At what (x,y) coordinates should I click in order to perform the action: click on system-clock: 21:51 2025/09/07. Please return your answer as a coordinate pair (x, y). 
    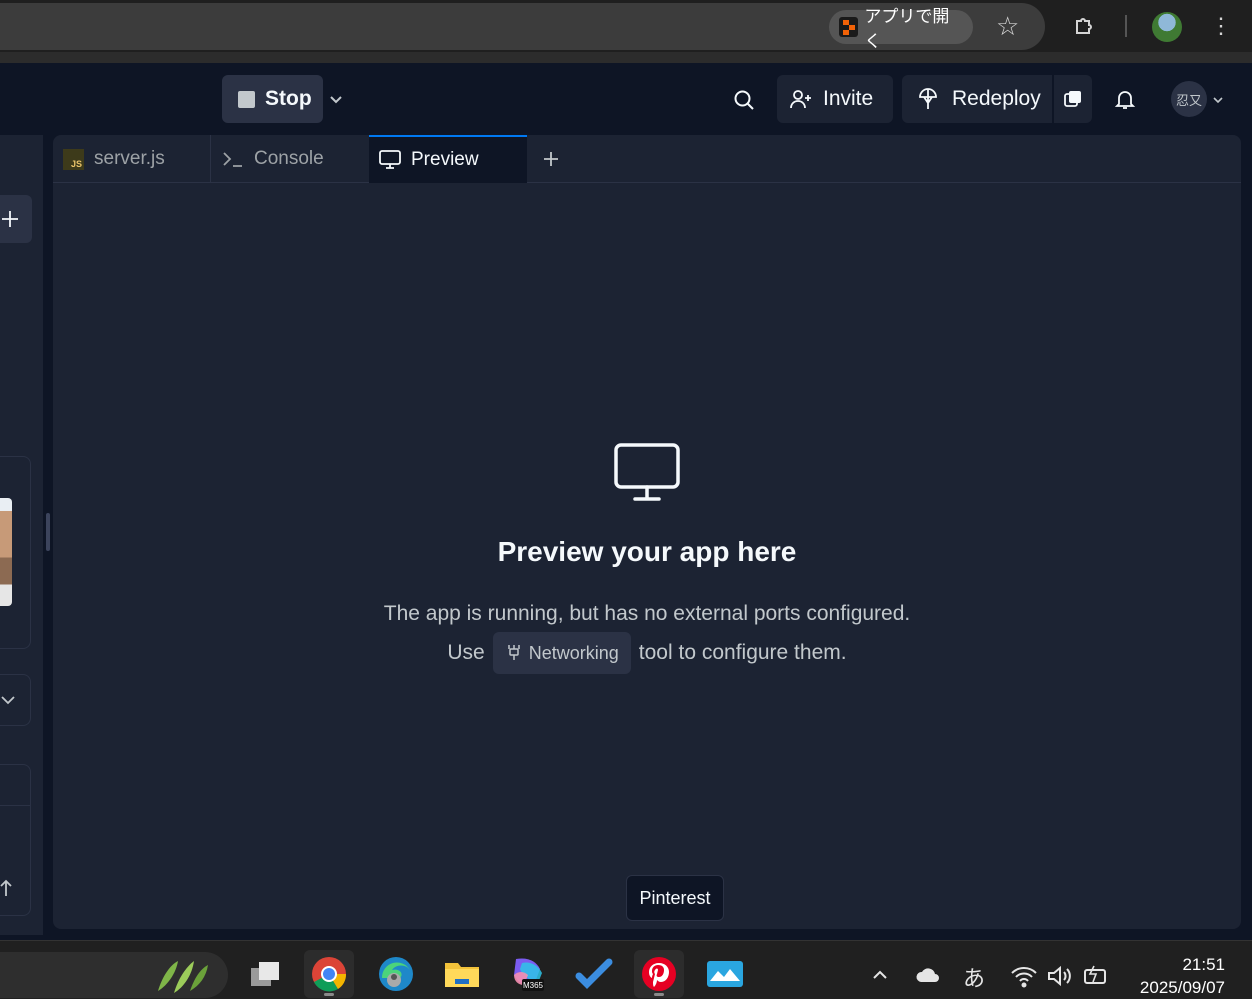
    Looking at the image, I should click on (1177, 976).